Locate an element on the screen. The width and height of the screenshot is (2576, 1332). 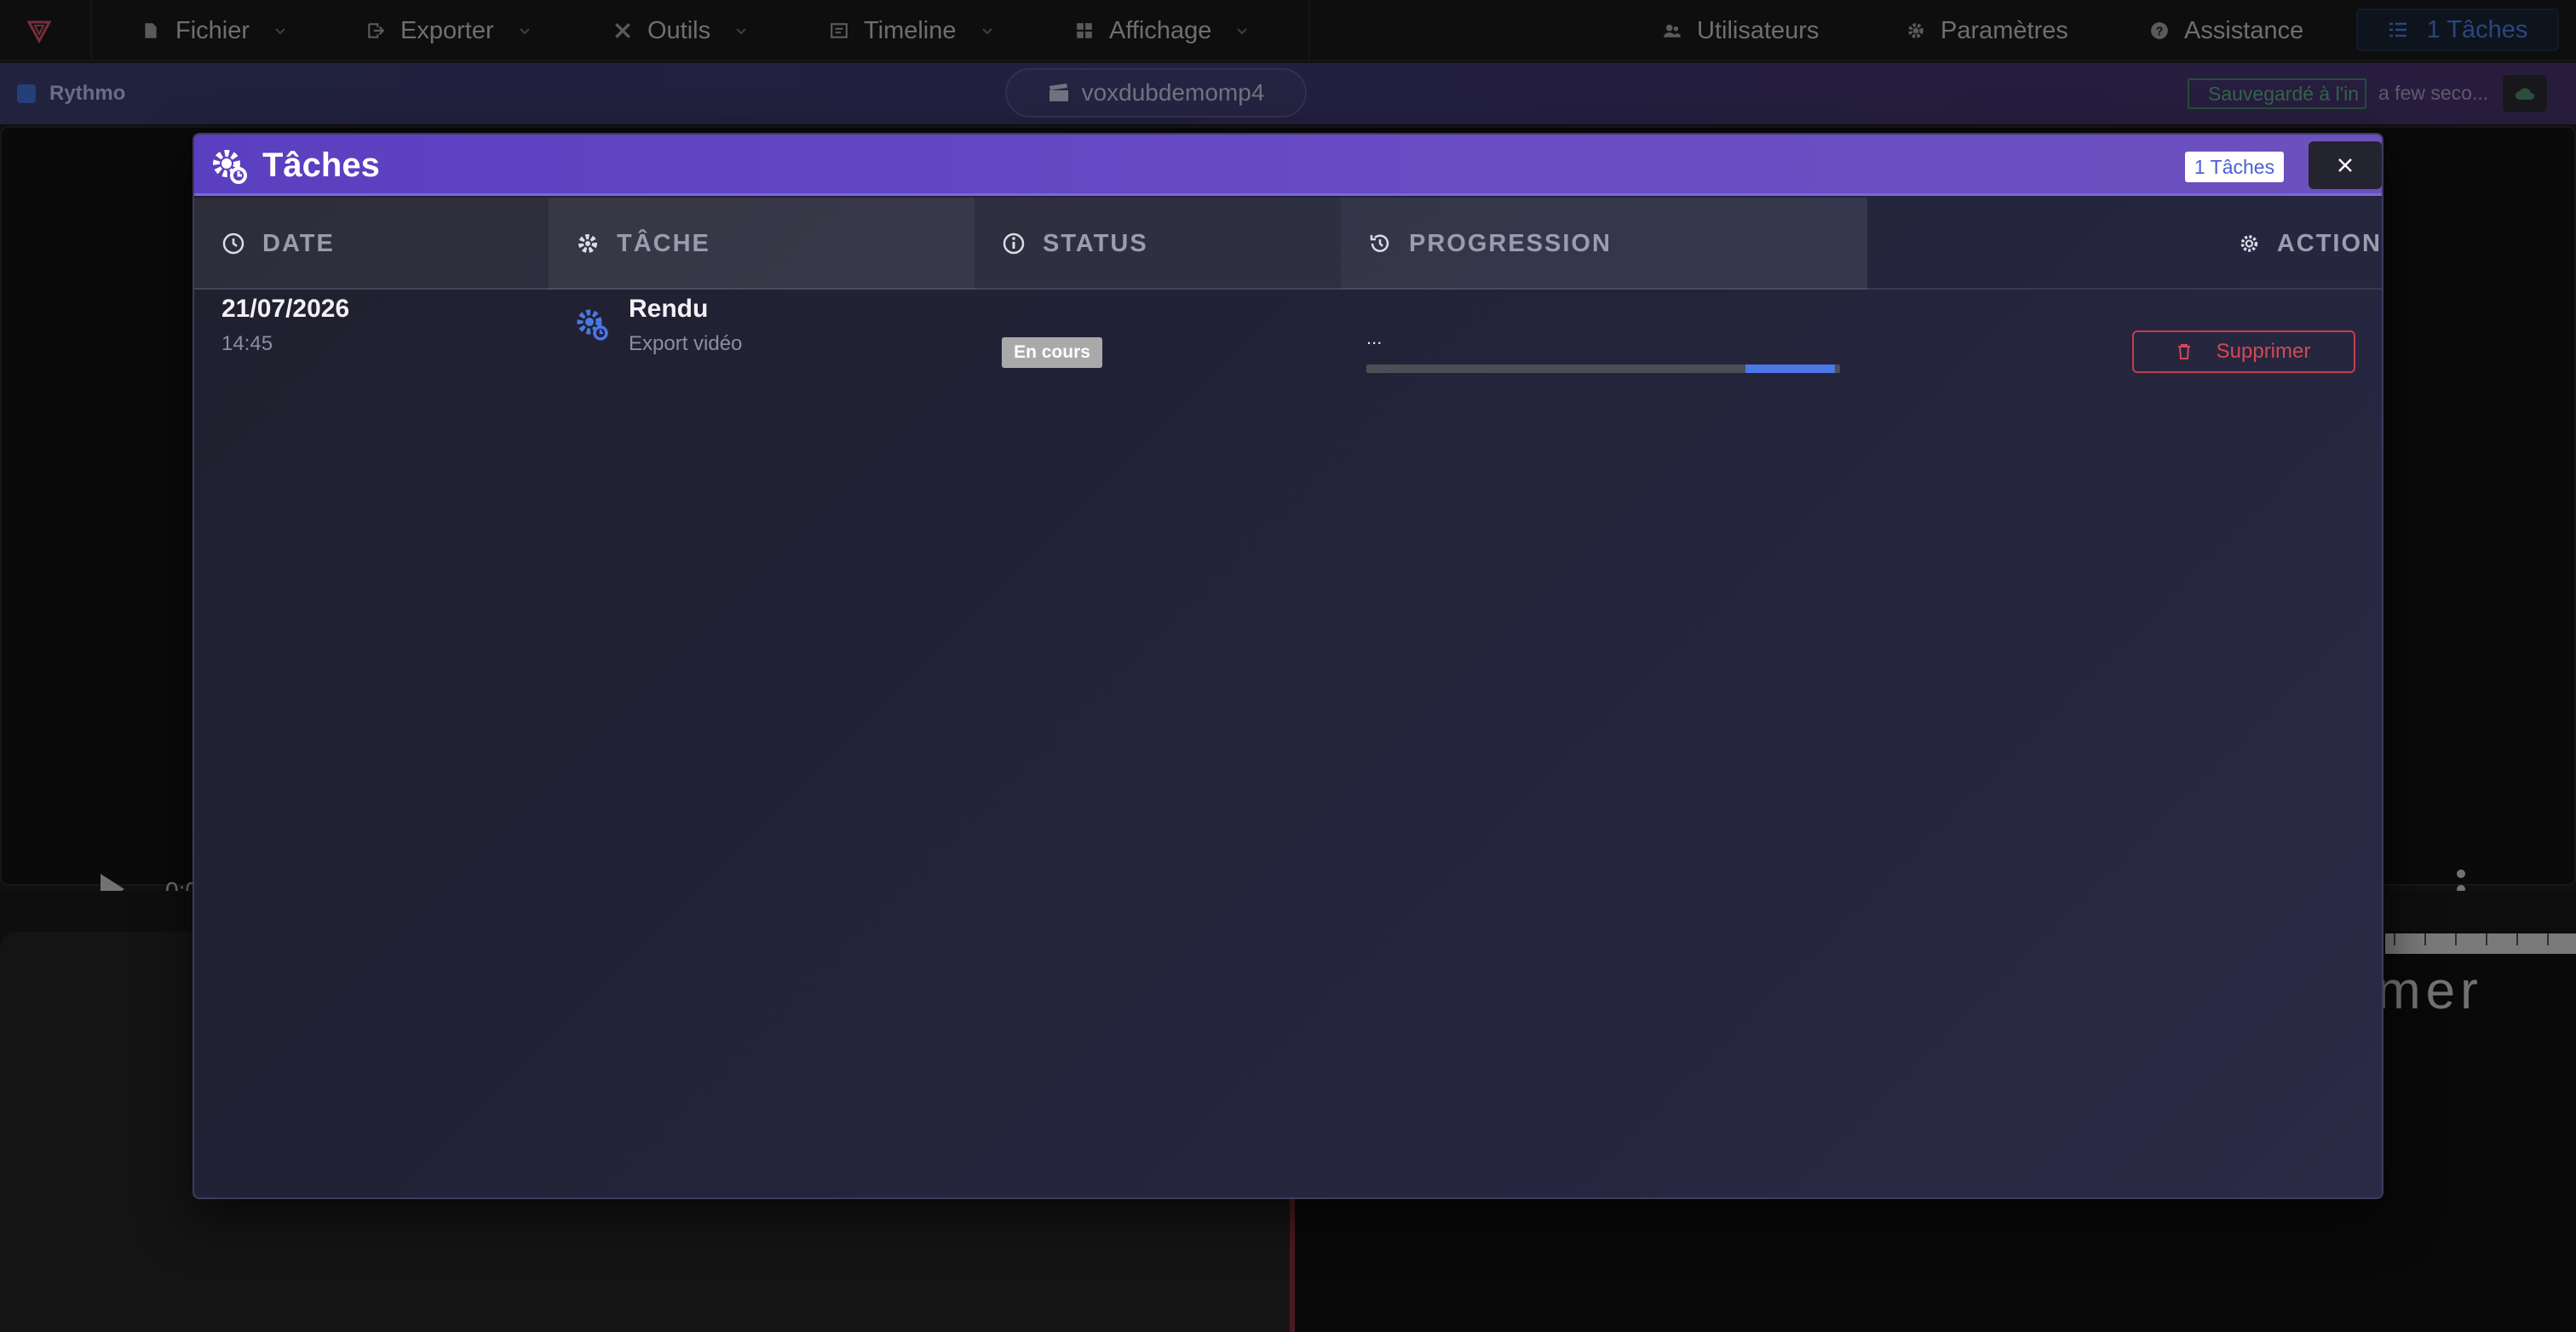
task-count-badge: 1 Tâches is located at coordinates (2234, 167).